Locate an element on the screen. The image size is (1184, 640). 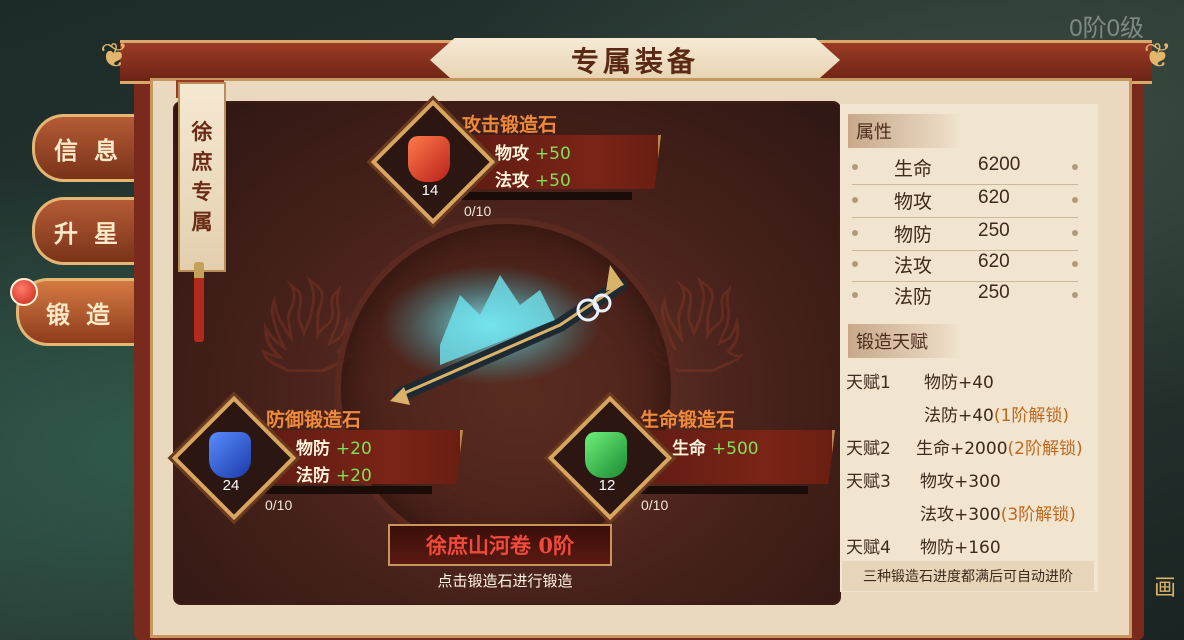
attr-row: 法攻 620 is located at coordinates (965, 265).